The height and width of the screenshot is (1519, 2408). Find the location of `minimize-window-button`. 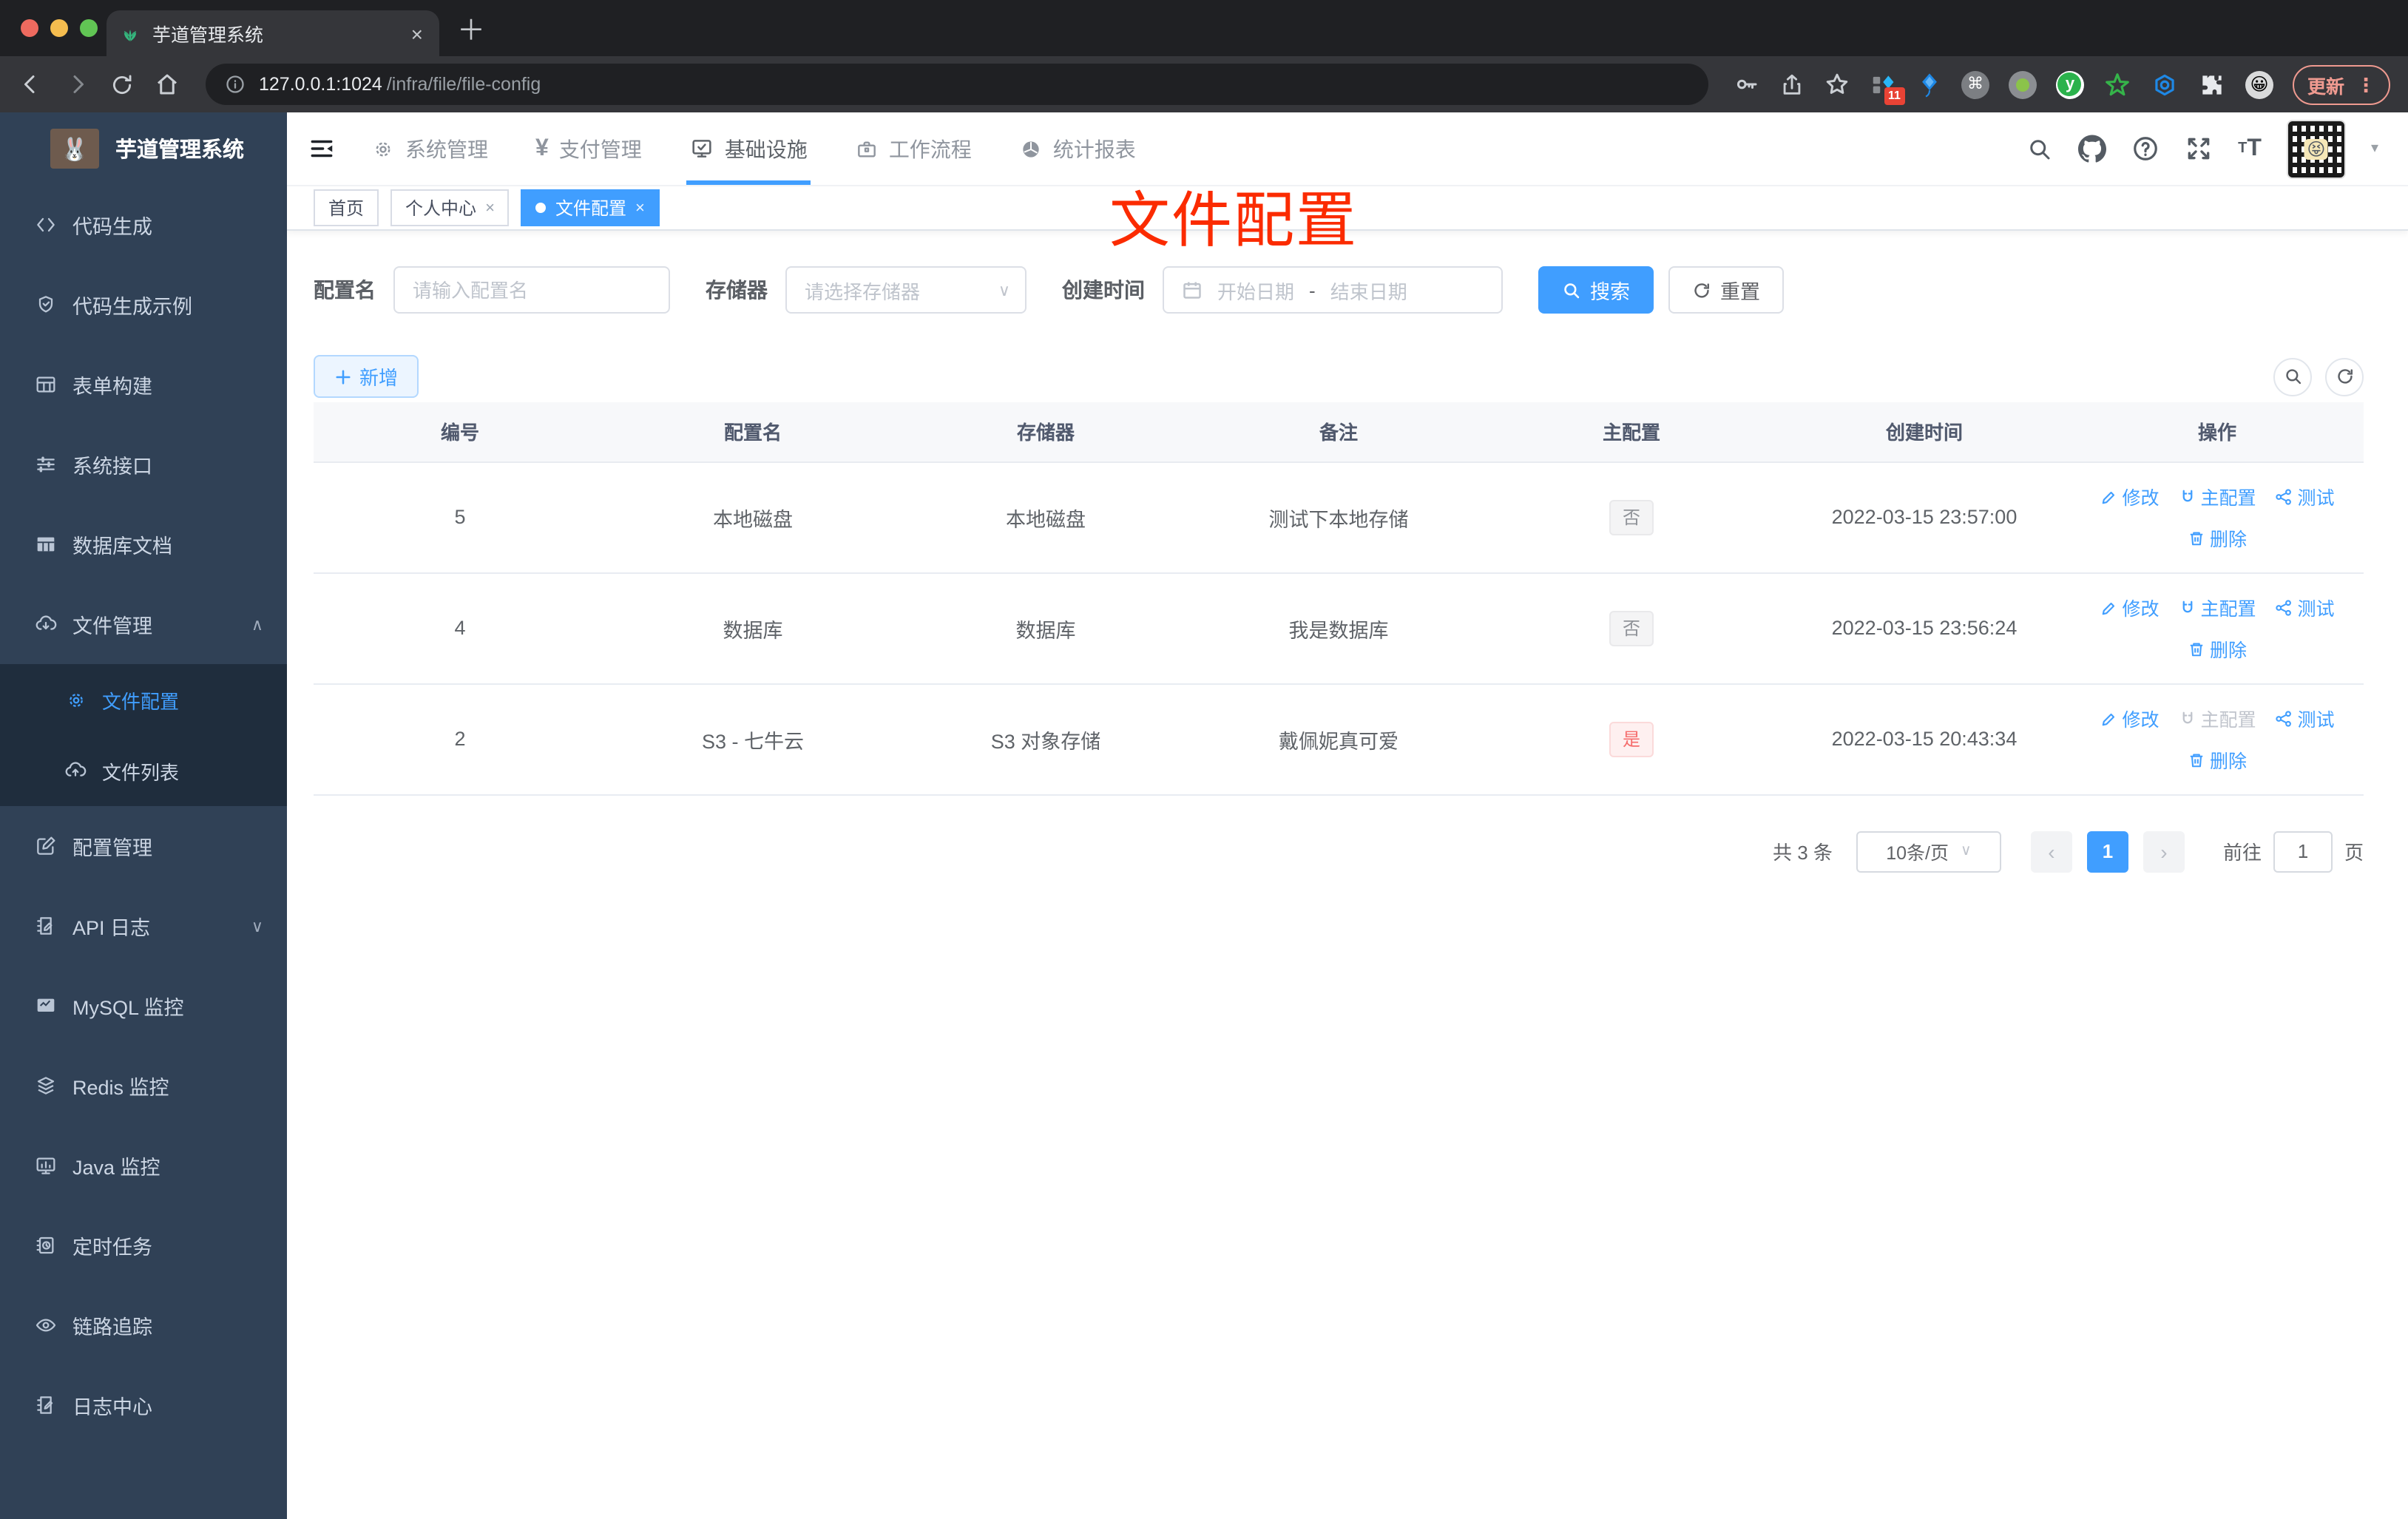

minimize-window-button is located at coordinates (59, 28).